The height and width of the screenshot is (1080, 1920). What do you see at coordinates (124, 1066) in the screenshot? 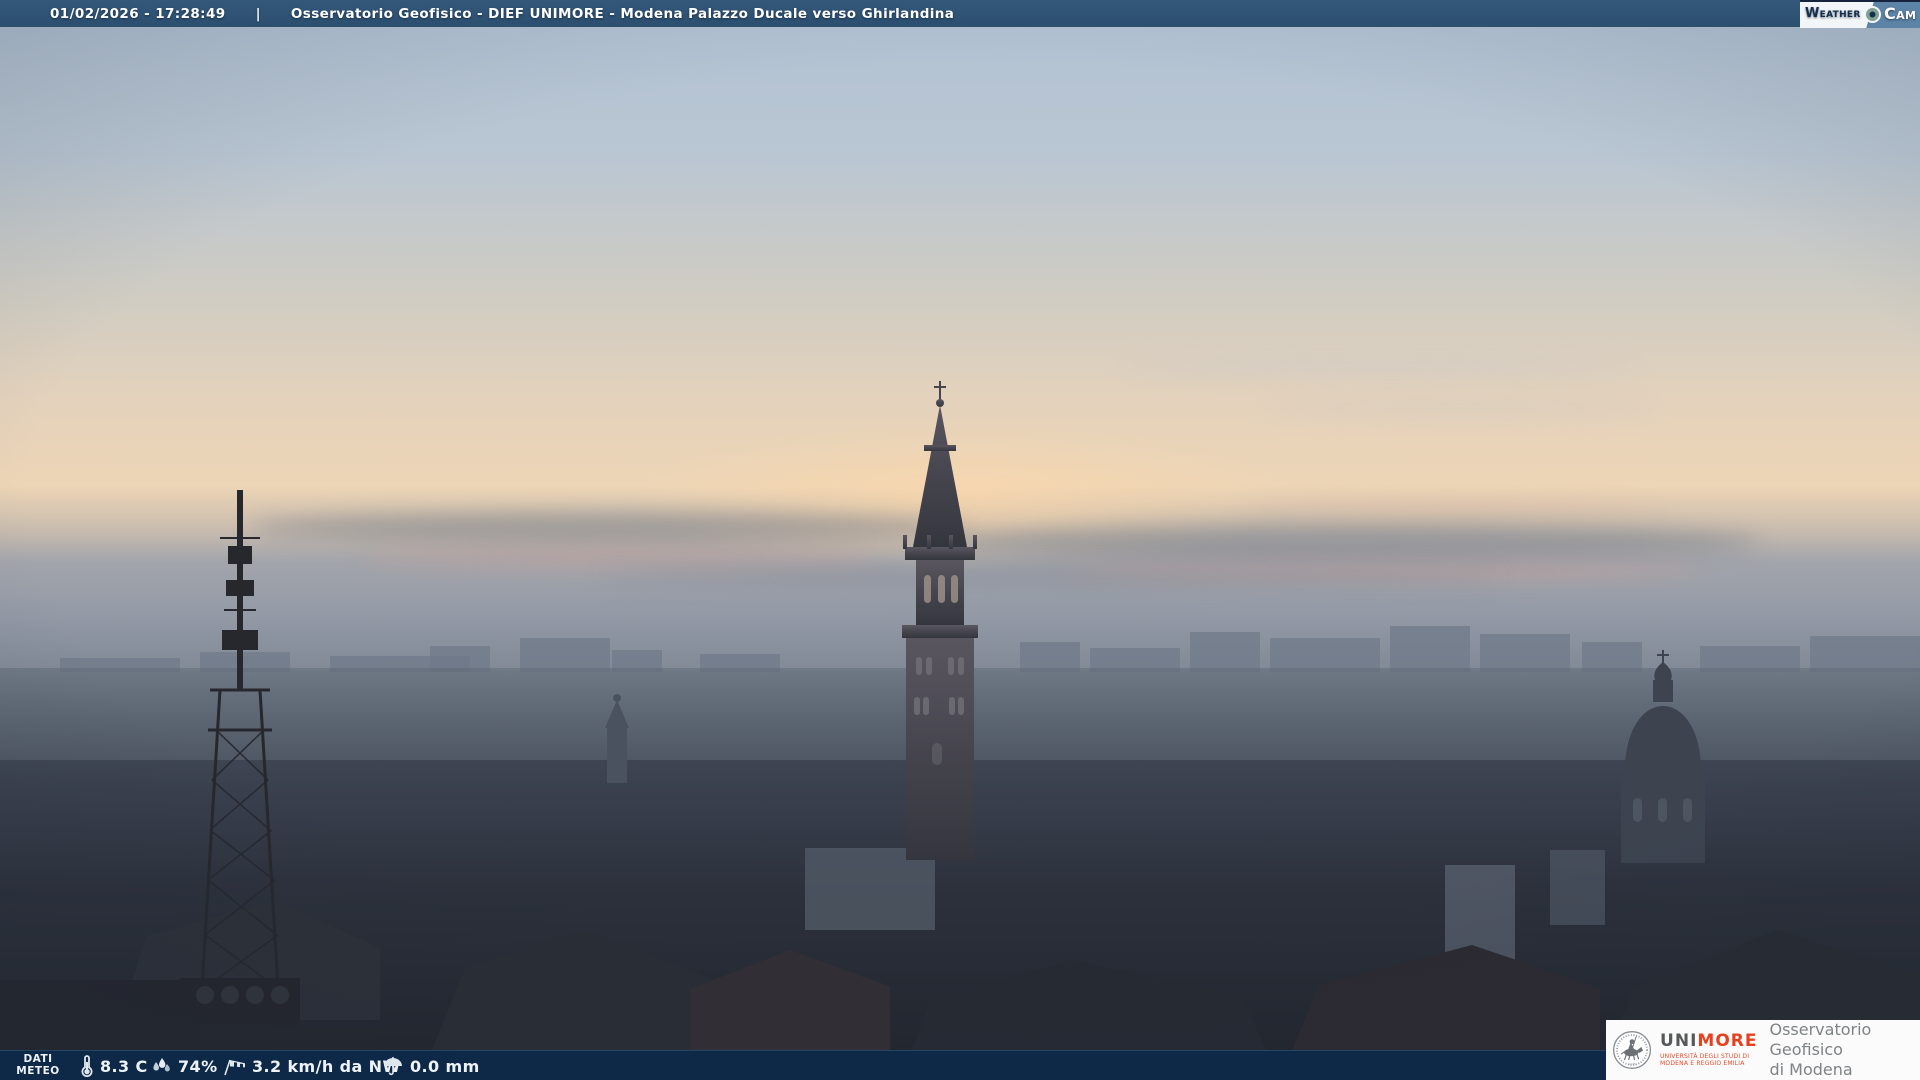
I see `temperature-value: 8.3 C` at bounding box center [124, 1066].